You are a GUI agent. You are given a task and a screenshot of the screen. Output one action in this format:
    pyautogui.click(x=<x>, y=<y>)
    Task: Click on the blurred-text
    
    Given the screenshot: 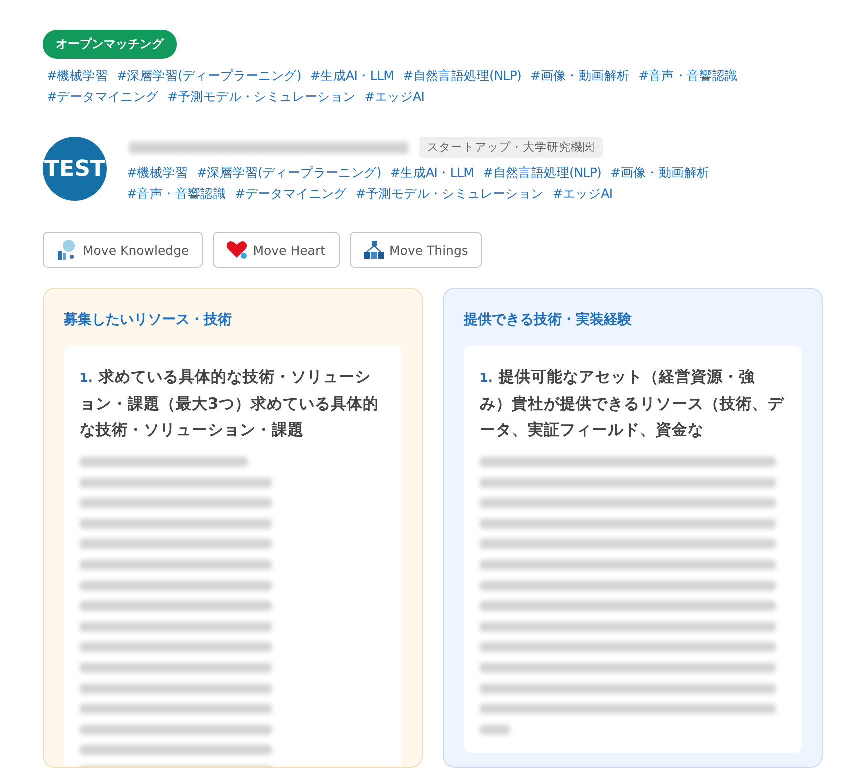 What is the action you would take?
    pyautogui.click(x=495, y=729)
    